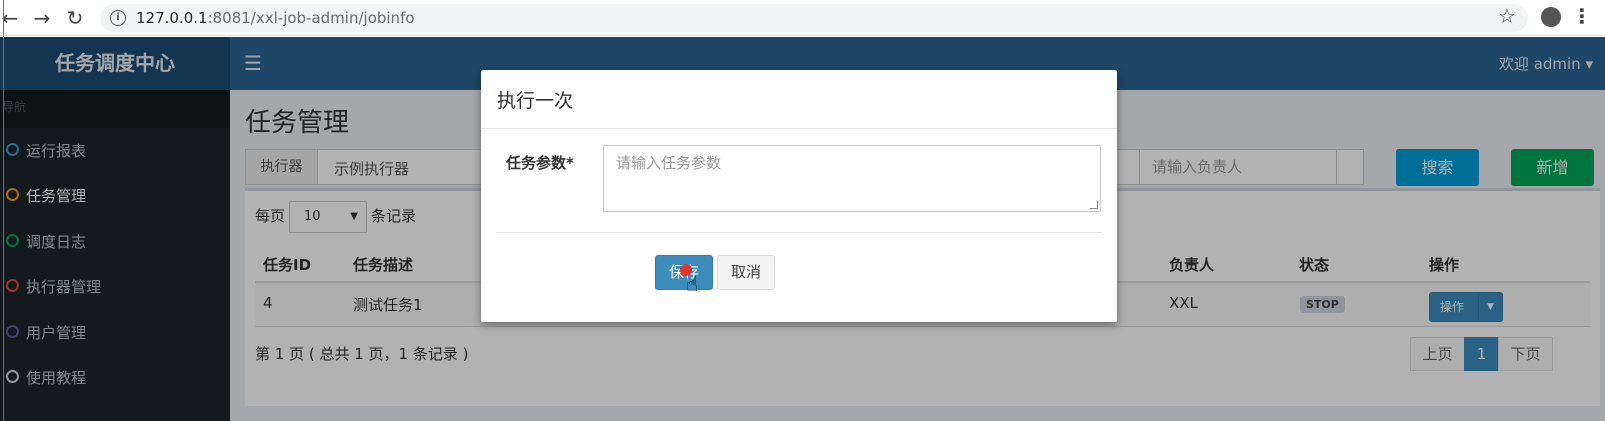 This screenshot has height=421, width=1605. I want to click on cancel-button: 取消, so click(746, 272).